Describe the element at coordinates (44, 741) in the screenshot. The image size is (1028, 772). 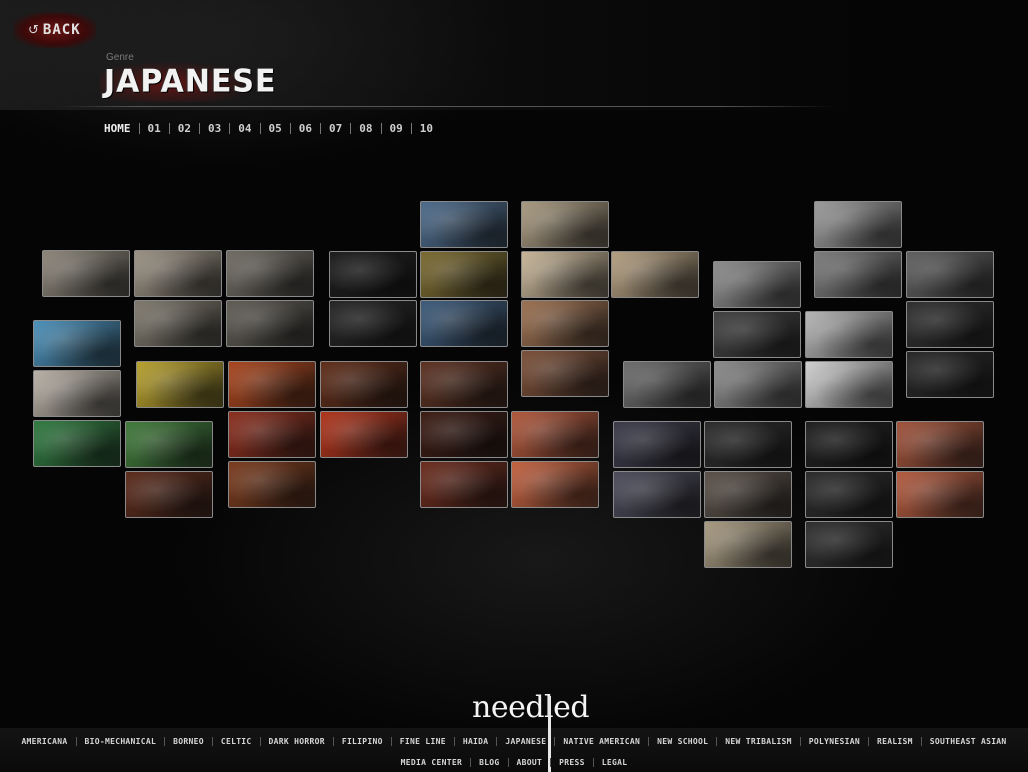
I see `genre-link-americana: AMERICANA` at that location.